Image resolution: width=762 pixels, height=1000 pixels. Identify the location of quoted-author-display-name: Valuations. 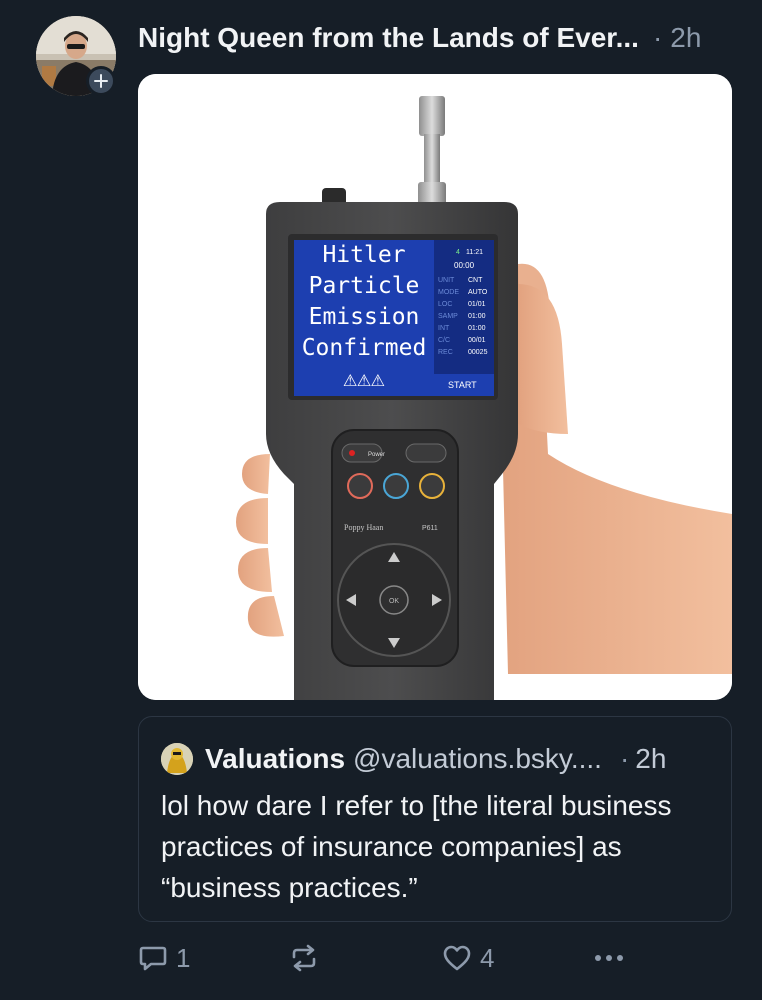
(275, 759).